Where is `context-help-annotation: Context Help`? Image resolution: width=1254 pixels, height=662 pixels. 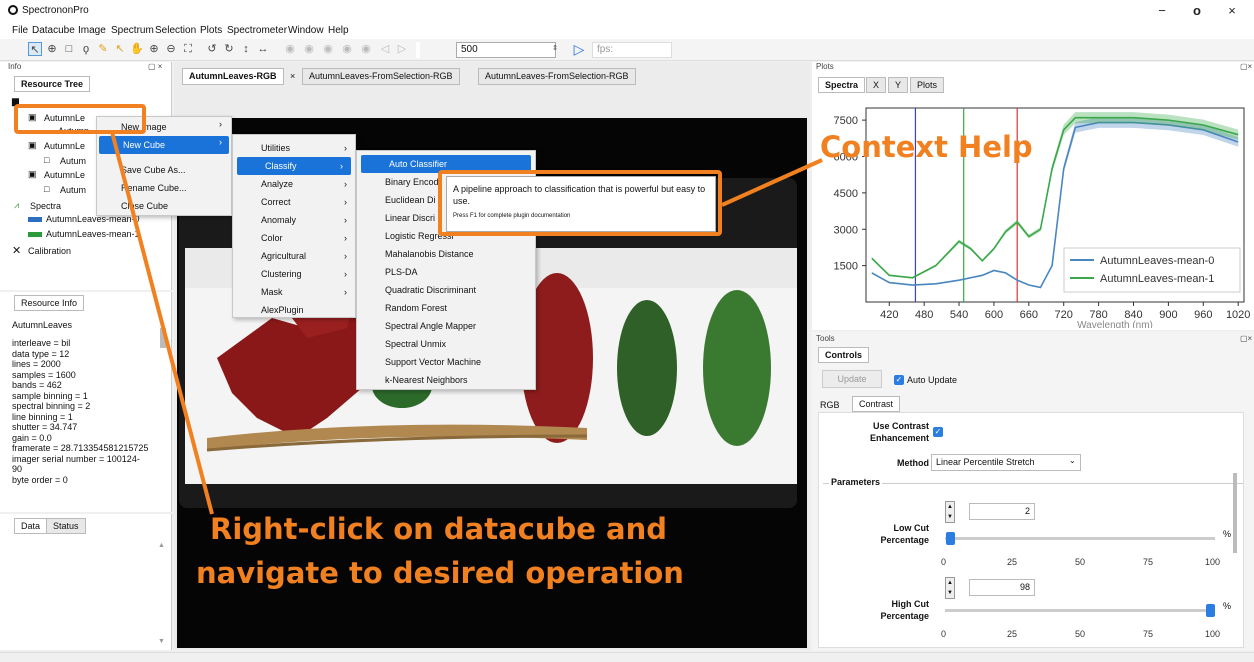 context-help-annotation: Context Help is located at coordinates (926, 147).